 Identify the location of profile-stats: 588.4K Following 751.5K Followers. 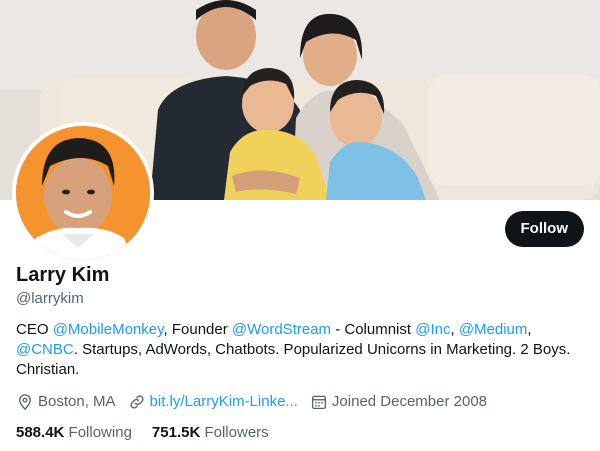
(152, 433).